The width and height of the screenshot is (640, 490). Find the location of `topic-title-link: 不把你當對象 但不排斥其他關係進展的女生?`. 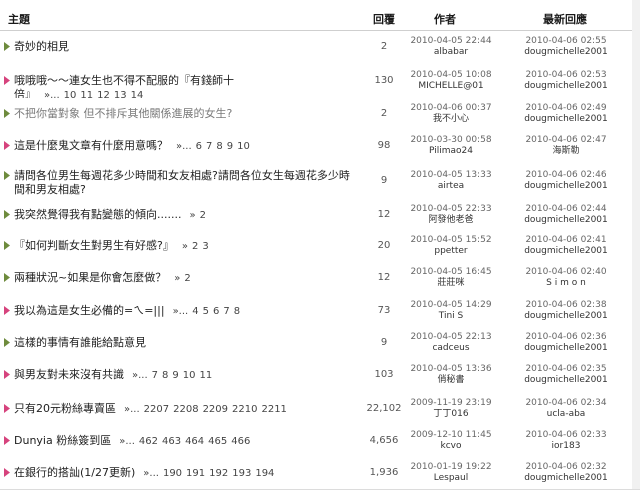

topic-title-link: 不把你當對象 但不排斥其他關係進展的女生? is located at coordinates (123, 113).